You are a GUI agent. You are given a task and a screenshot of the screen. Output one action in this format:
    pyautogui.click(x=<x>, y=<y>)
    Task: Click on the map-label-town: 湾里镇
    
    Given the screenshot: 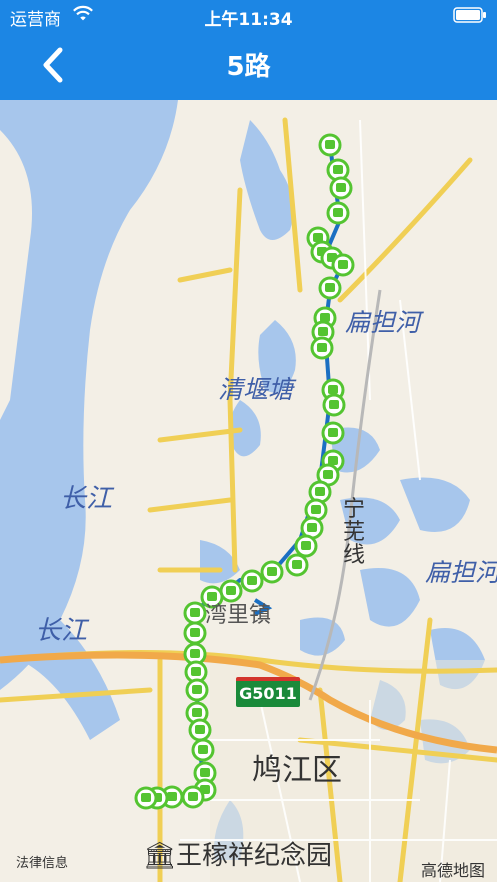 What is the action you would take?
    pyautogui.click(x=238, y=615)
    